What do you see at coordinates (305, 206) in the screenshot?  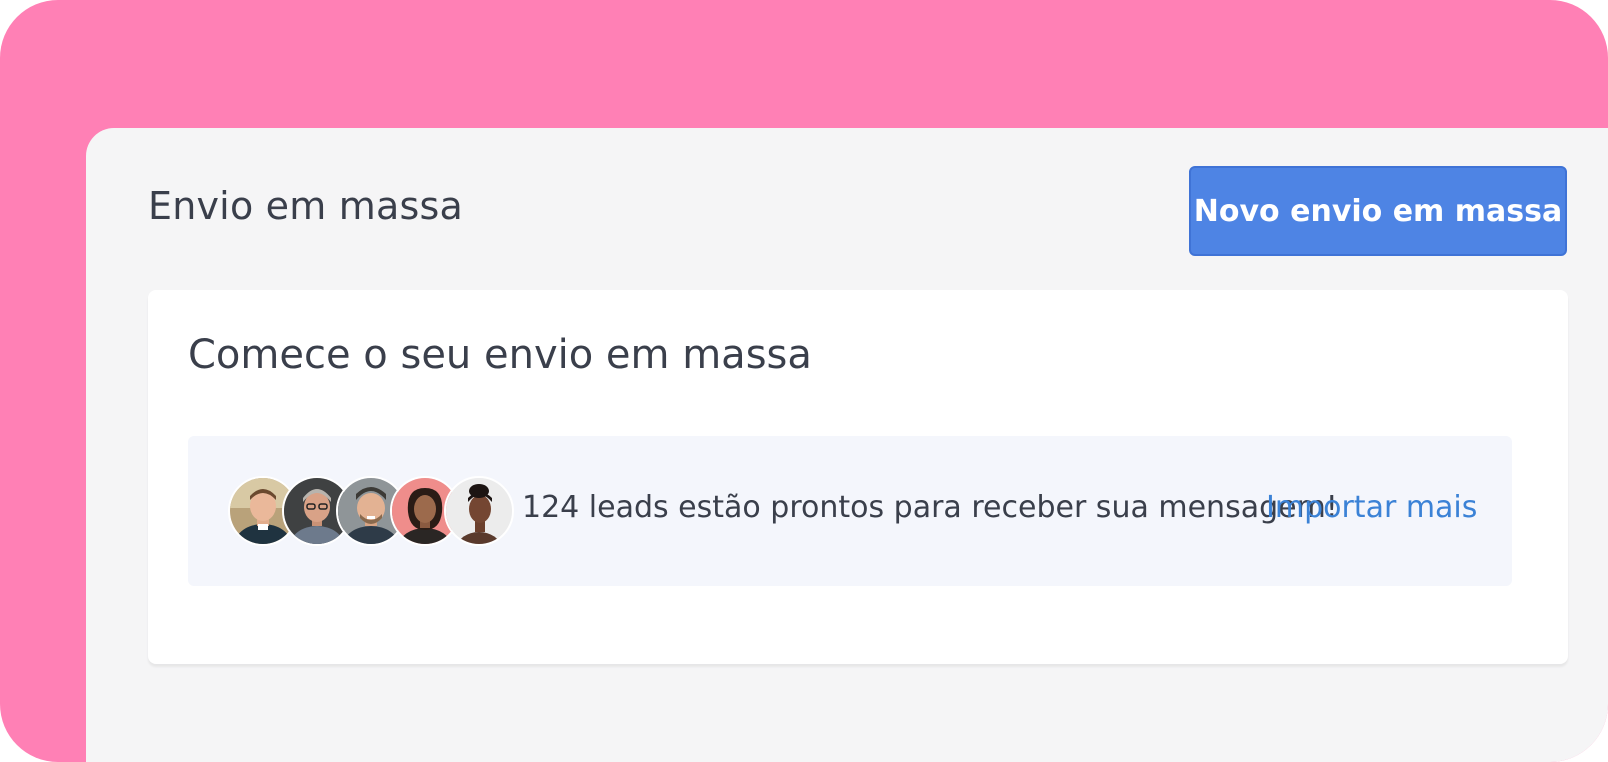 I see `page-title: Envio em massa` at bounding box center [305, 206].